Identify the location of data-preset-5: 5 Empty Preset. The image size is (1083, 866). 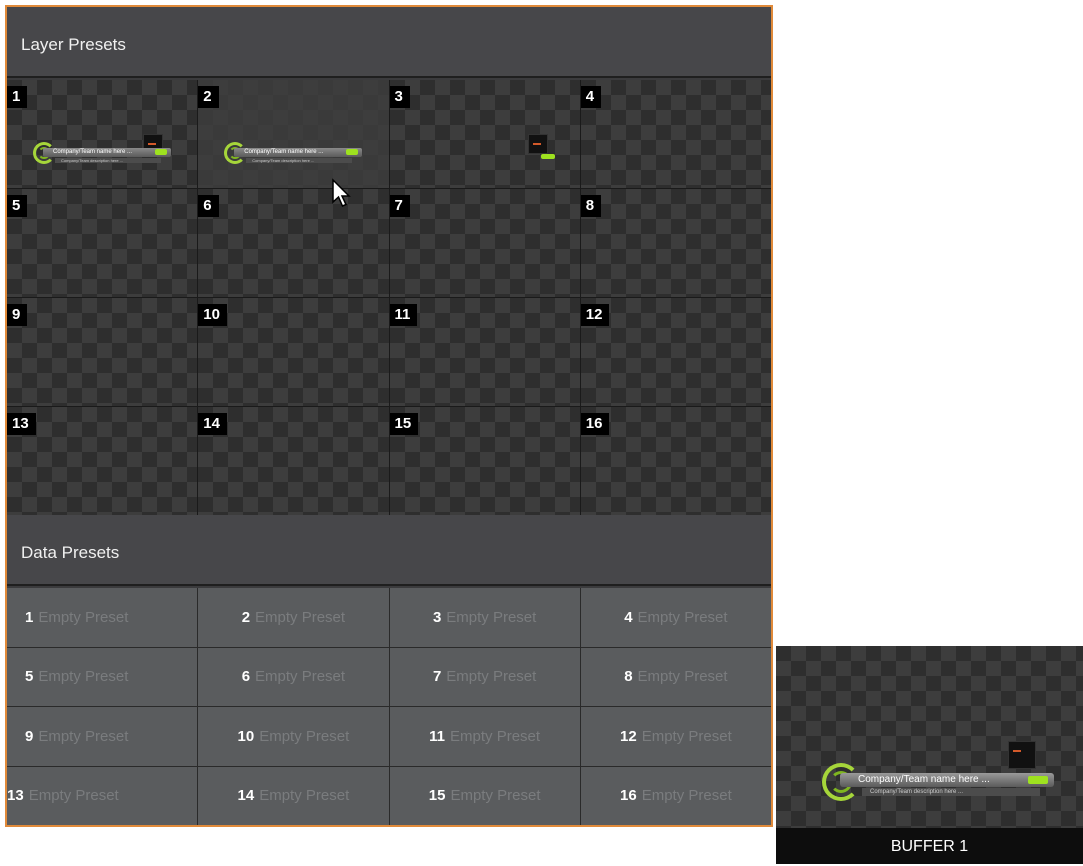
(102, 676).